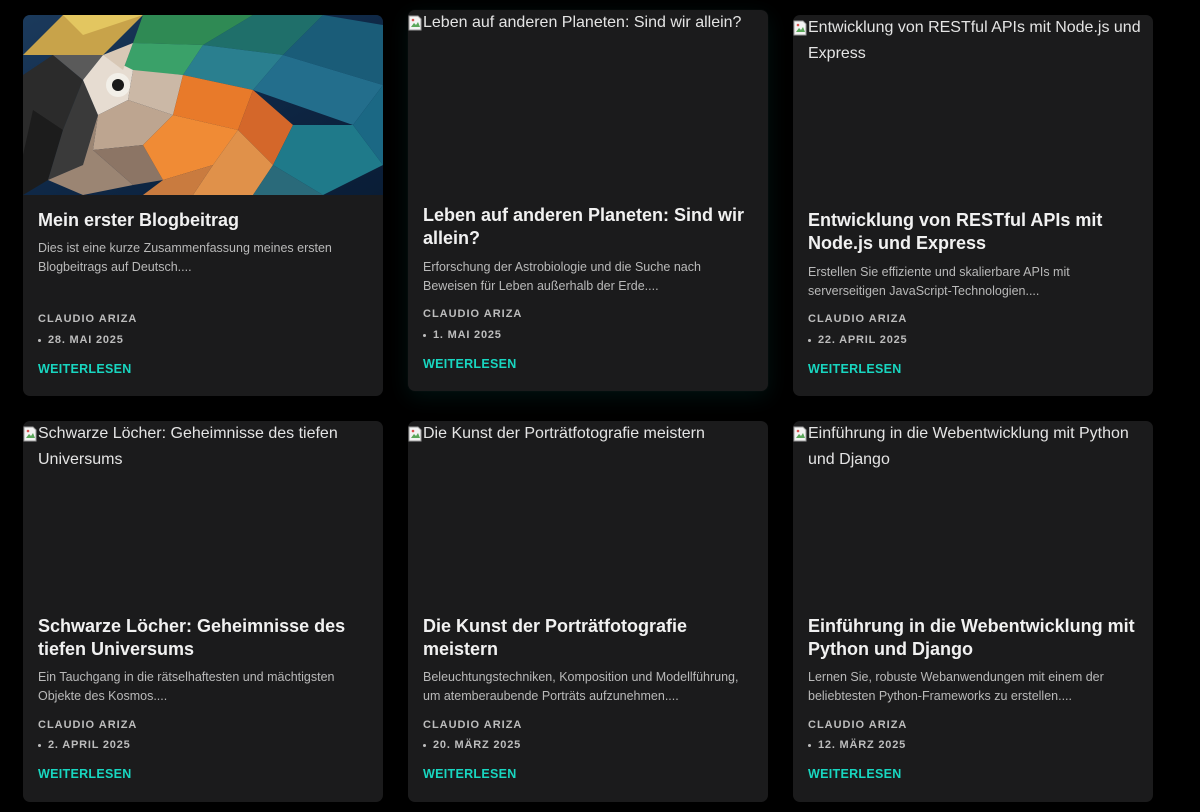 The image size is (1200, 812). I want to click on post-date: 22. APRIL 2025, so click(857, 340).